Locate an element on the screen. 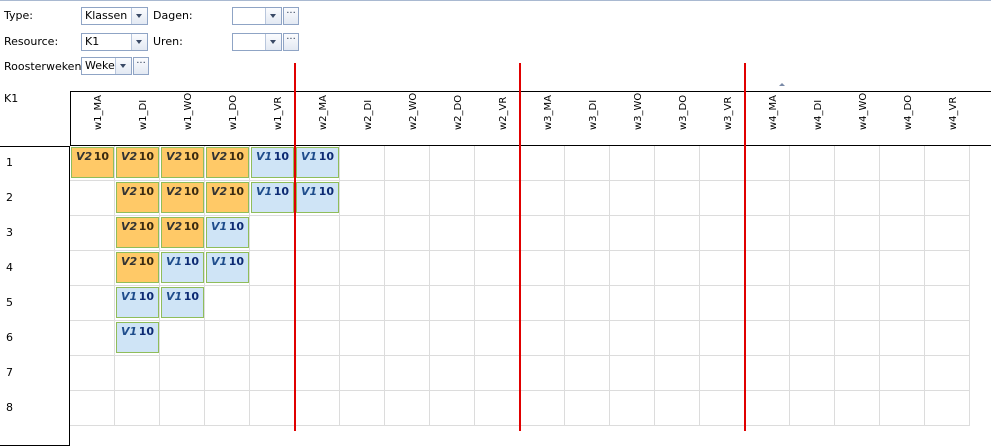 The width and height of the screenshot is (991, 446). column-header-w2_WO: w2_WO is located at coordinates (407, 118).